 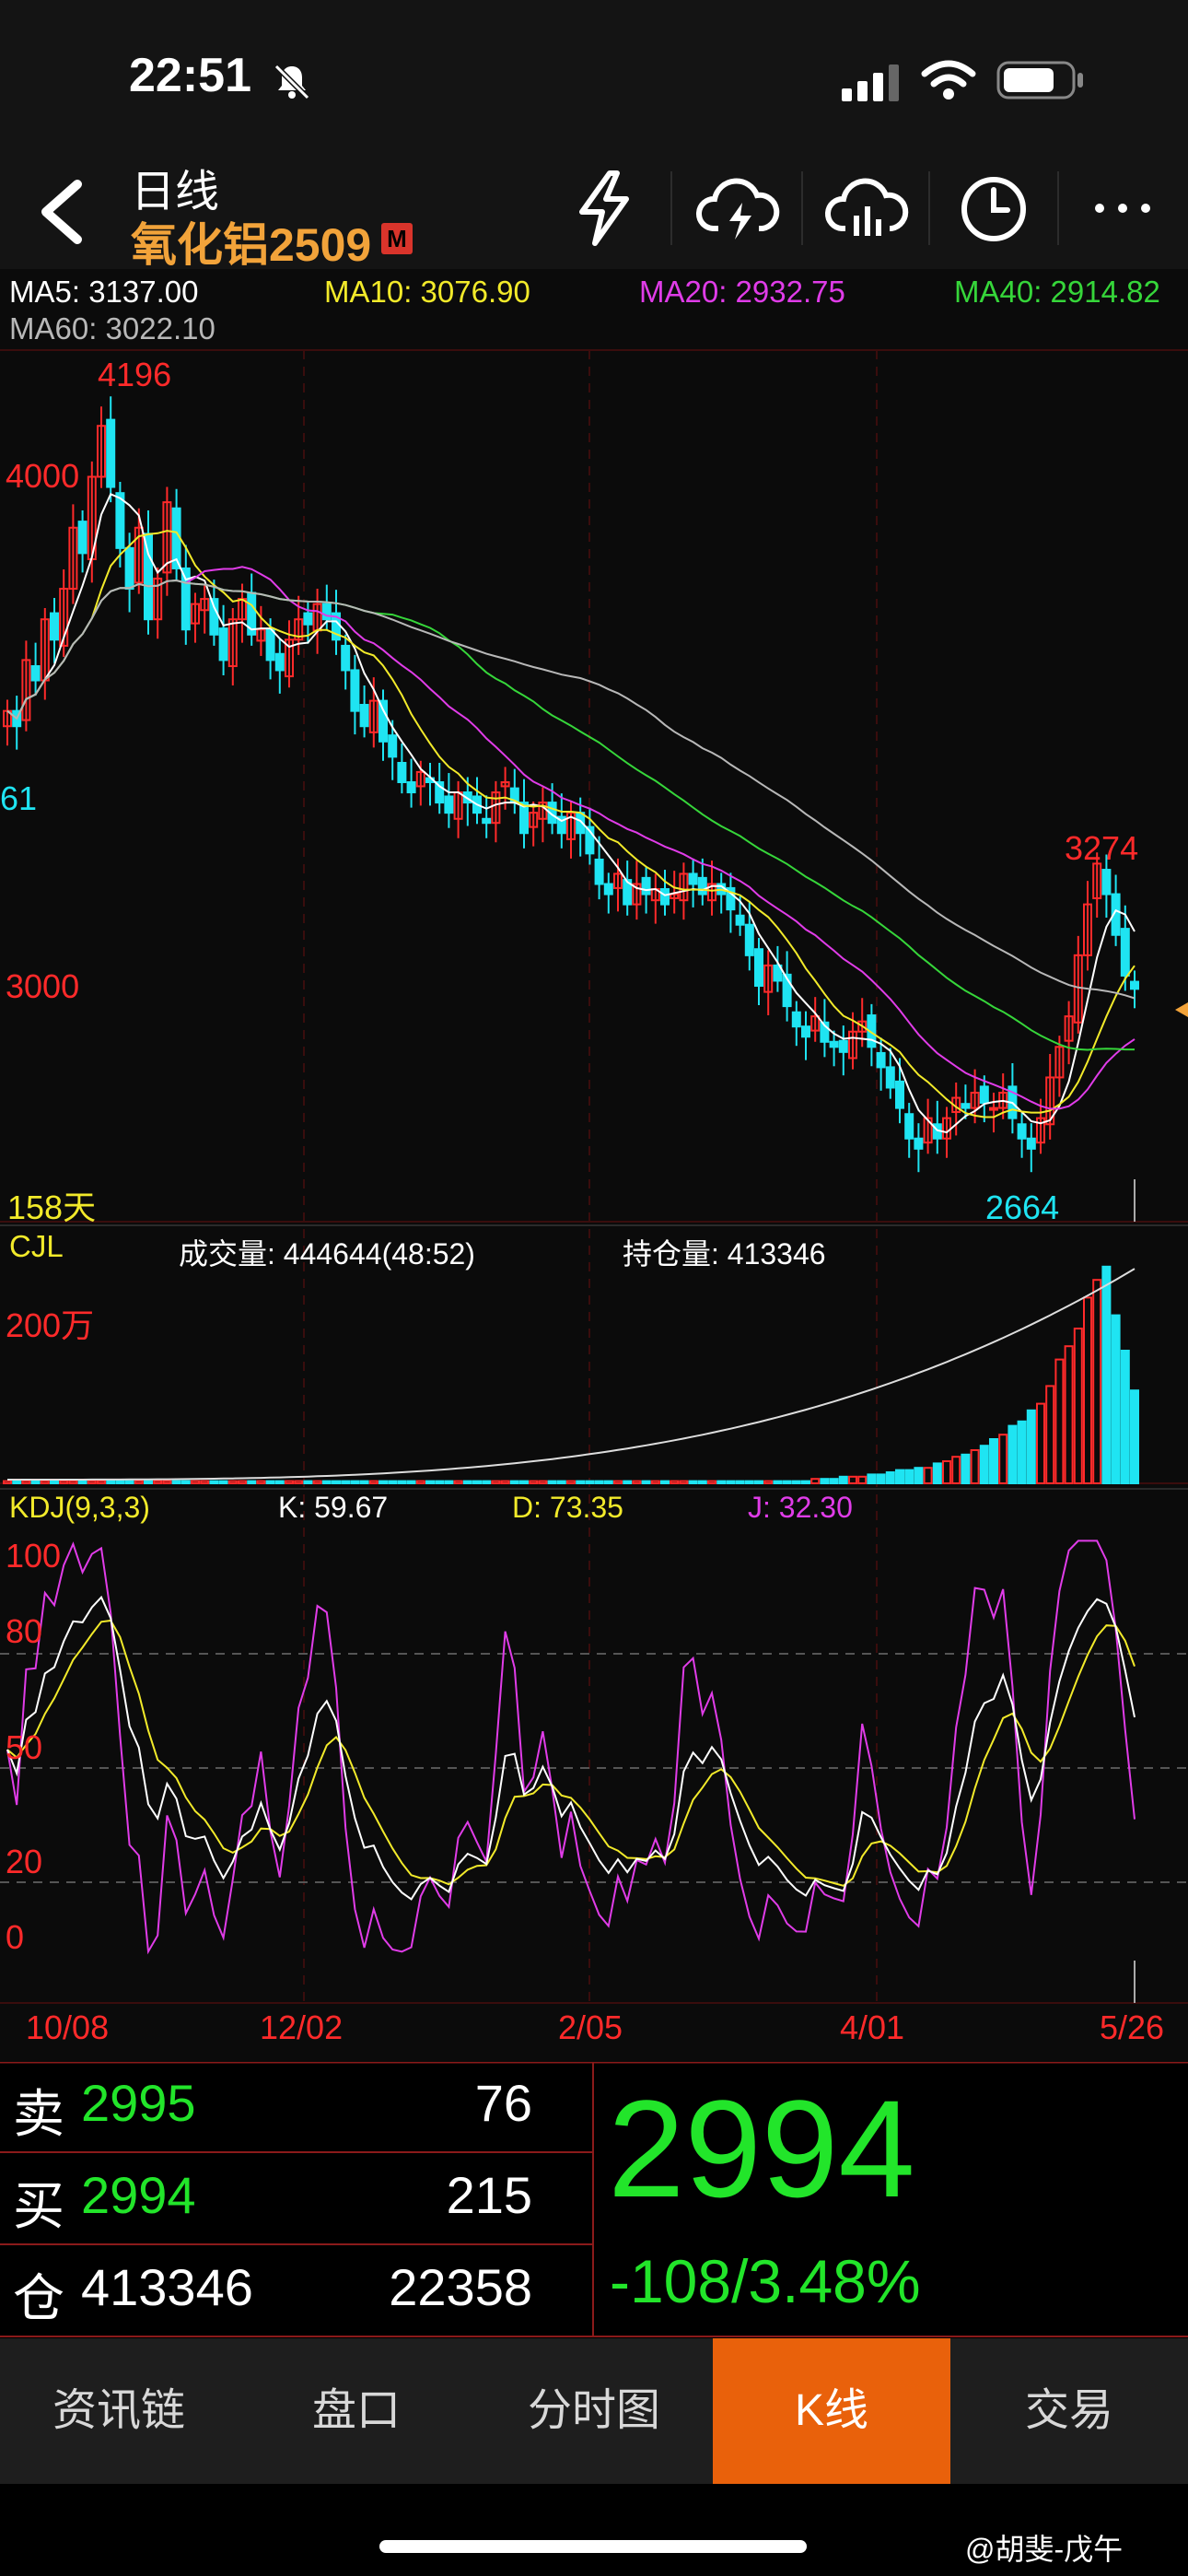 What do you see at coordinates (831, 2411) in the screenshot?
I see `tab-kline: K线` at bounding box center [831, 2411].